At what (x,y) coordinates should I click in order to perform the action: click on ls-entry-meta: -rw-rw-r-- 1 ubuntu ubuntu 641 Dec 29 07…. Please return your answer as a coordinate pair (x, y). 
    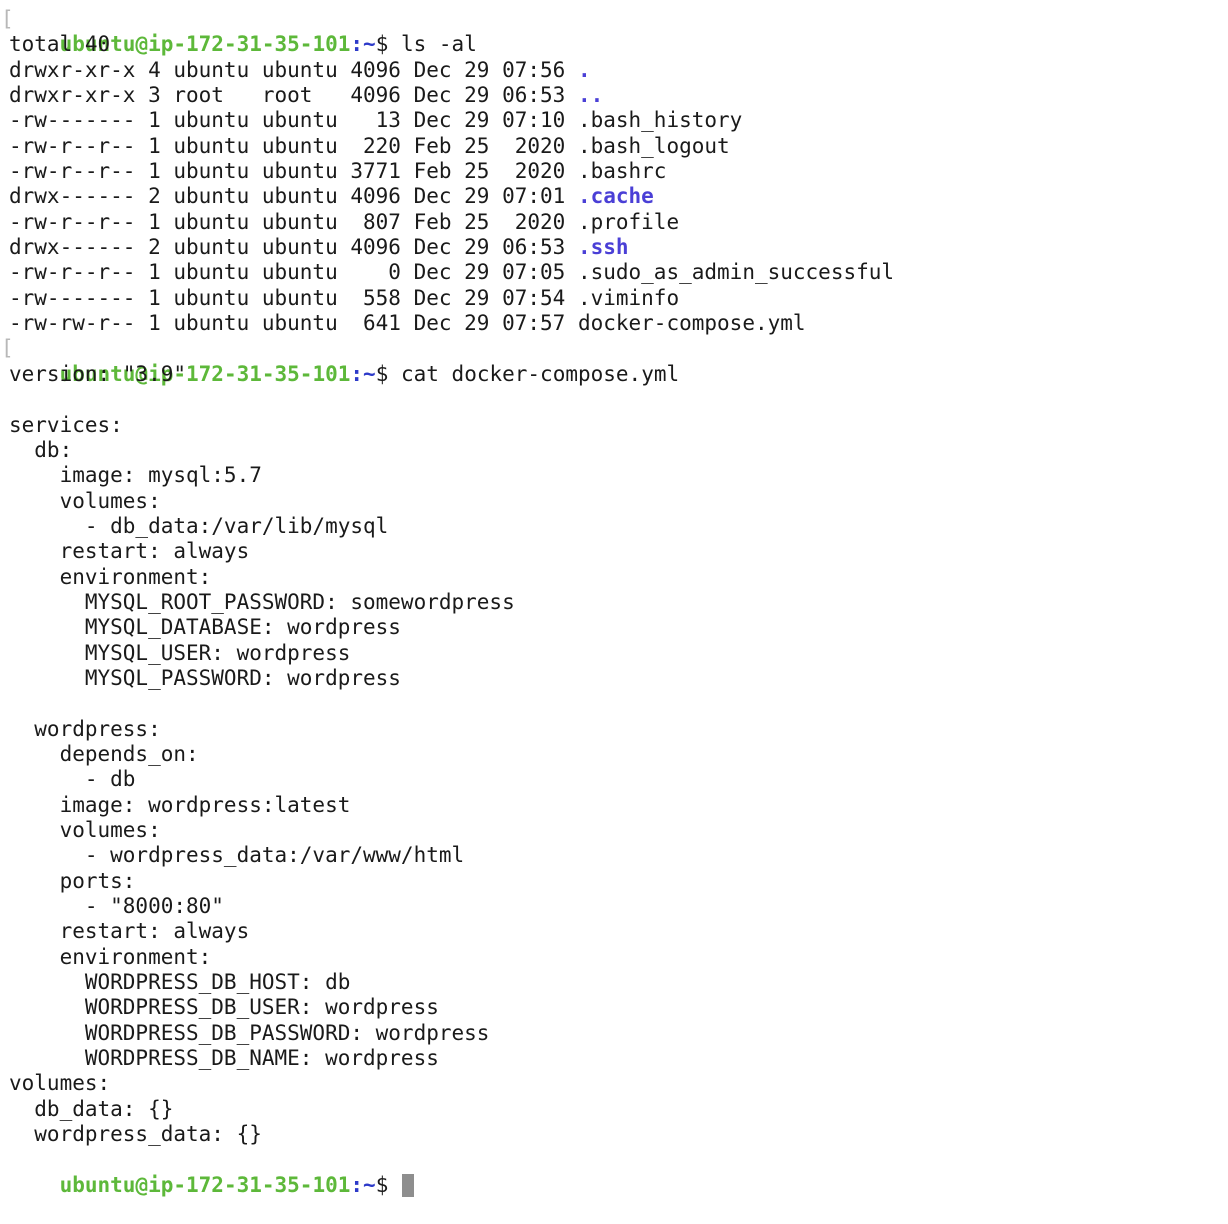
    Looking at the image, I should click on (293, 323).